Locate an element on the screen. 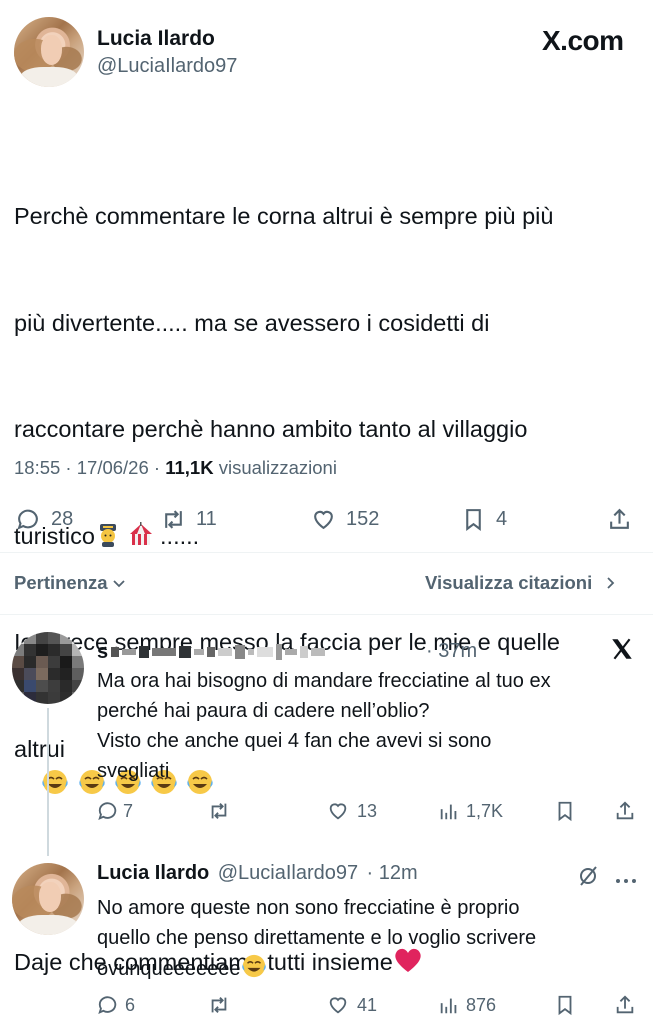 This screenshot has height=1024, width=653. reply-line: svegliati is located at coordinates (133, 771).